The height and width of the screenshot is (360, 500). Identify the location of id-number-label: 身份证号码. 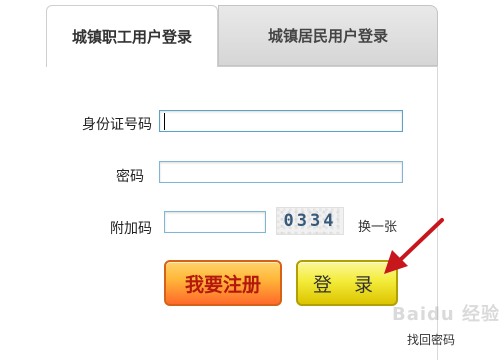
(117, 125).